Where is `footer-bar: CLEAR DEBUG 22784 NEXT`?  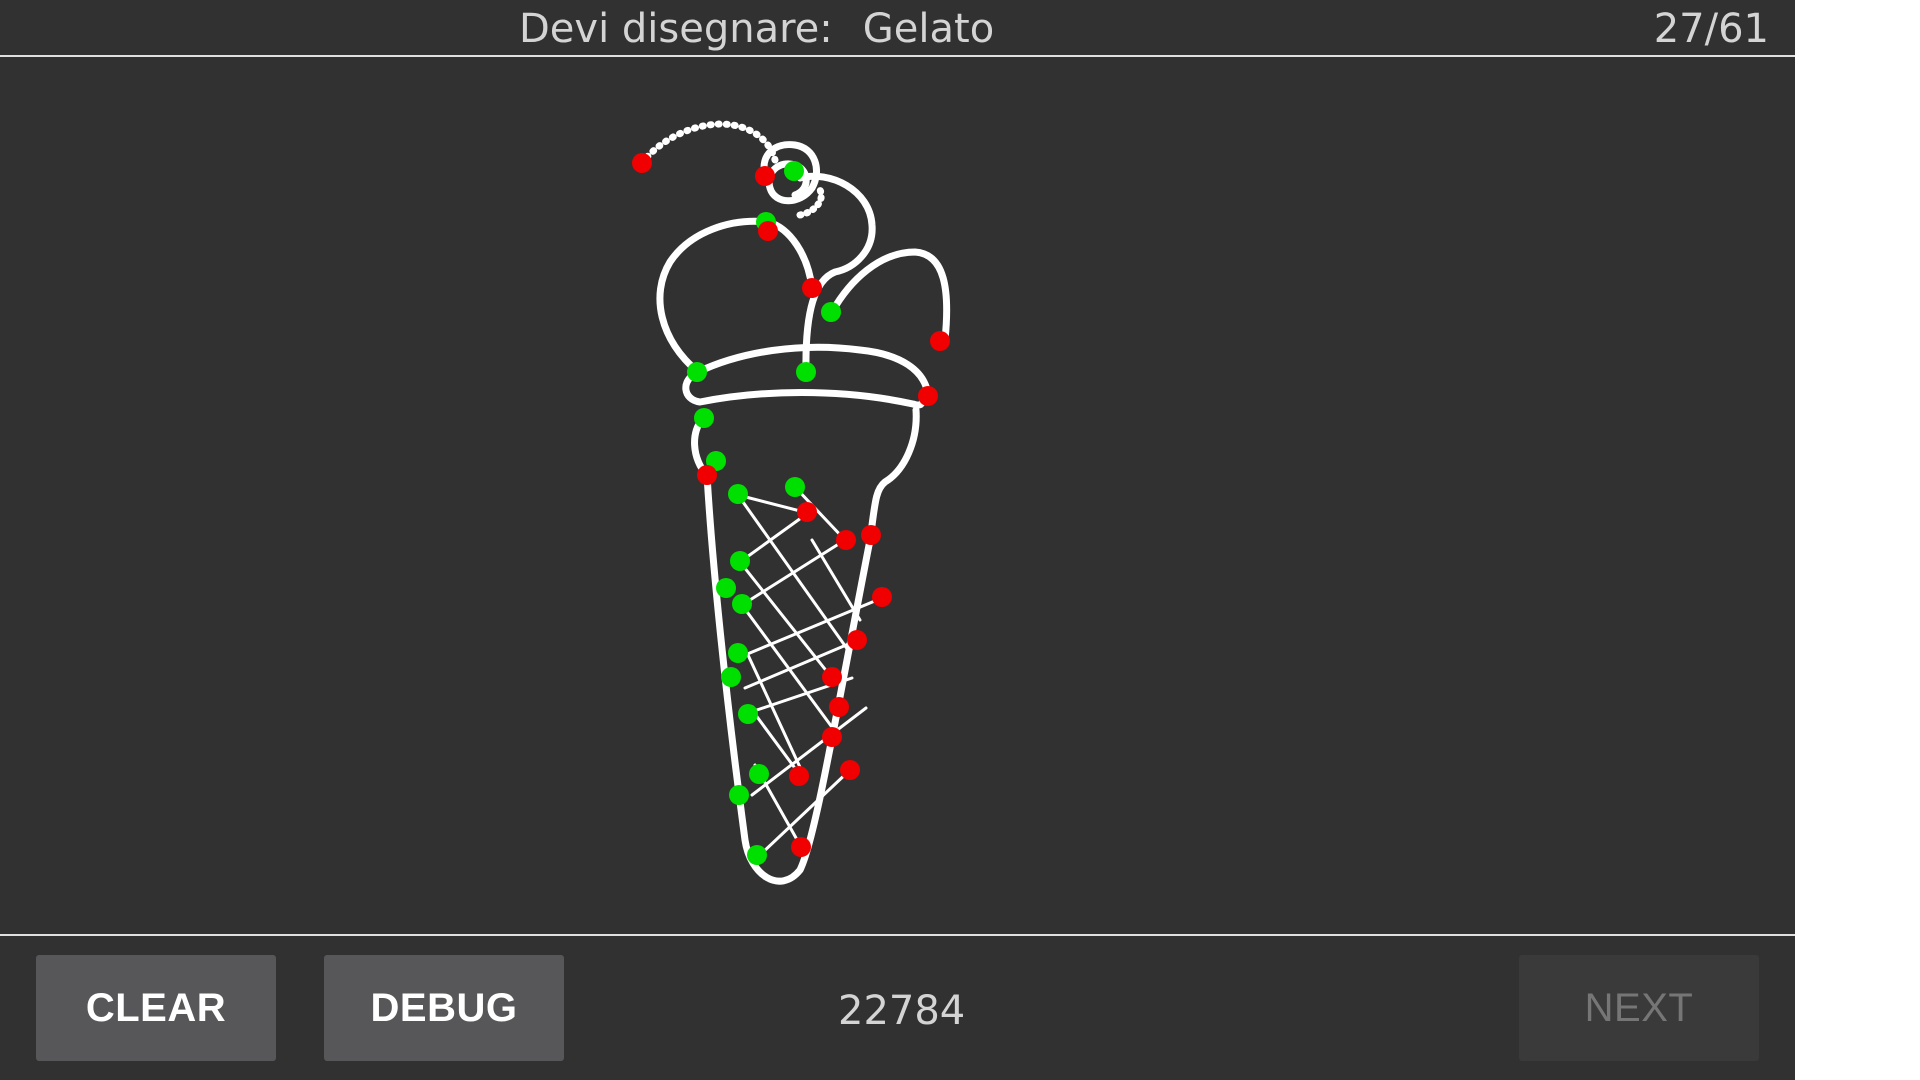
footer-bar: CLEAR DEBUG 22784 NEXT is located at coordinates (897, 1007).